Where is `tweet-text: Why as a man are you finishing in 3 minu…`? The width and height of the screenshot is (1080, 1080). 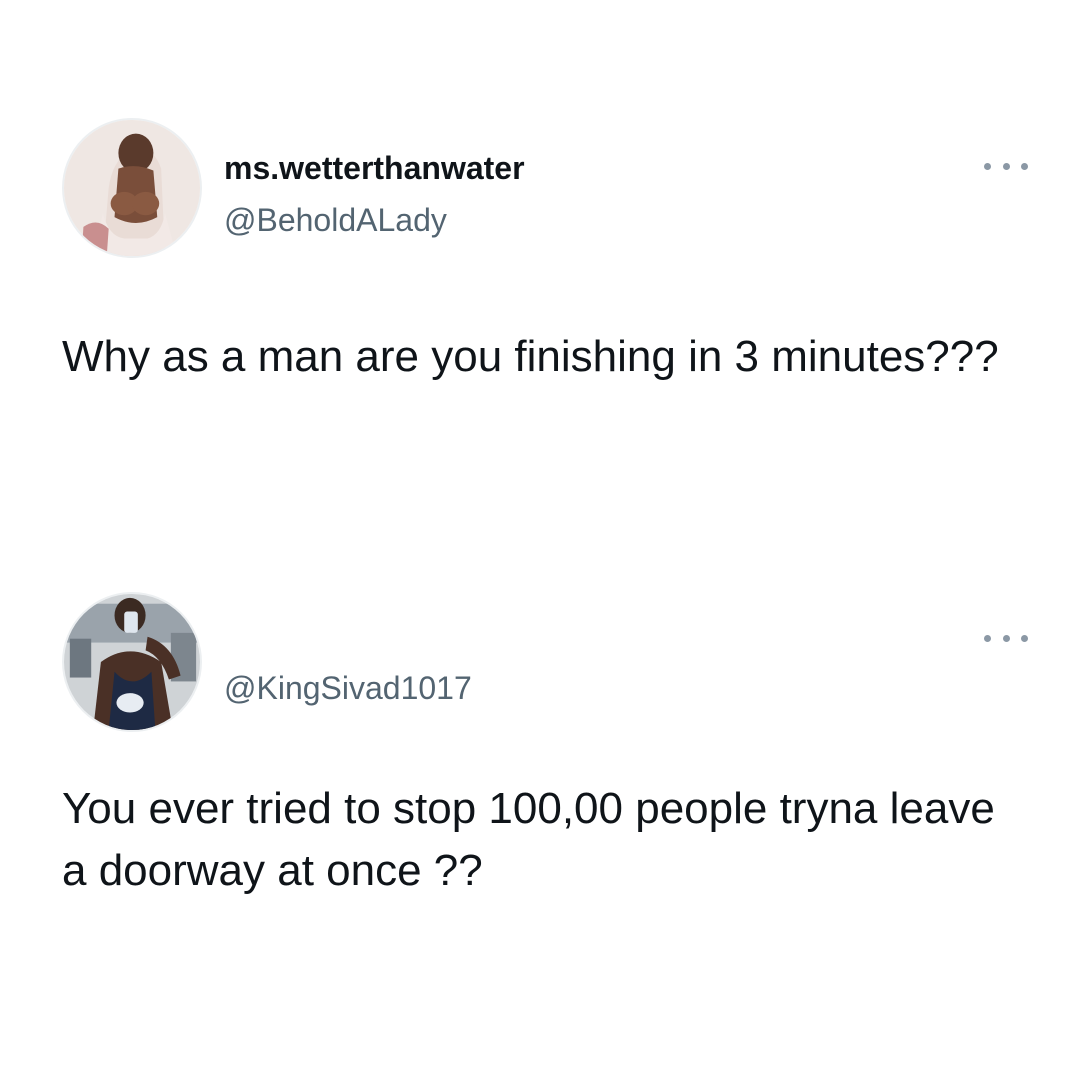
tweet-text: Why as a man are you finishing in 3 minu… is located at coordinates (530, 356).